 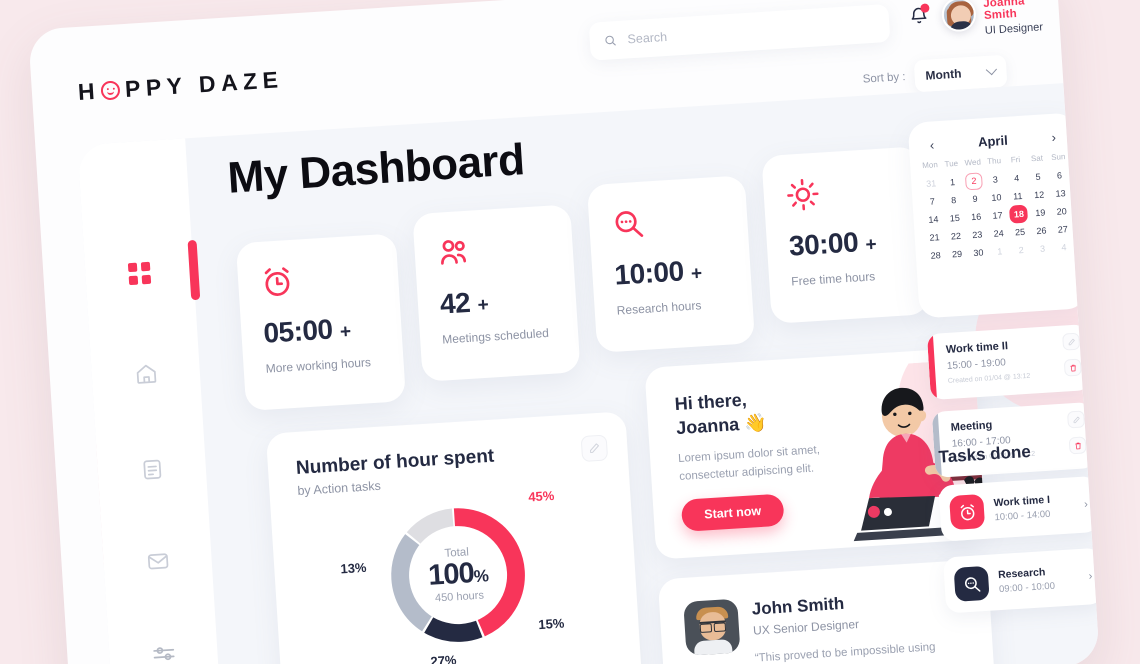 What do you see at coordinates (998, 233) in the screenshot?
I see `calendar-day: 24` at bounding box center [998, 233].